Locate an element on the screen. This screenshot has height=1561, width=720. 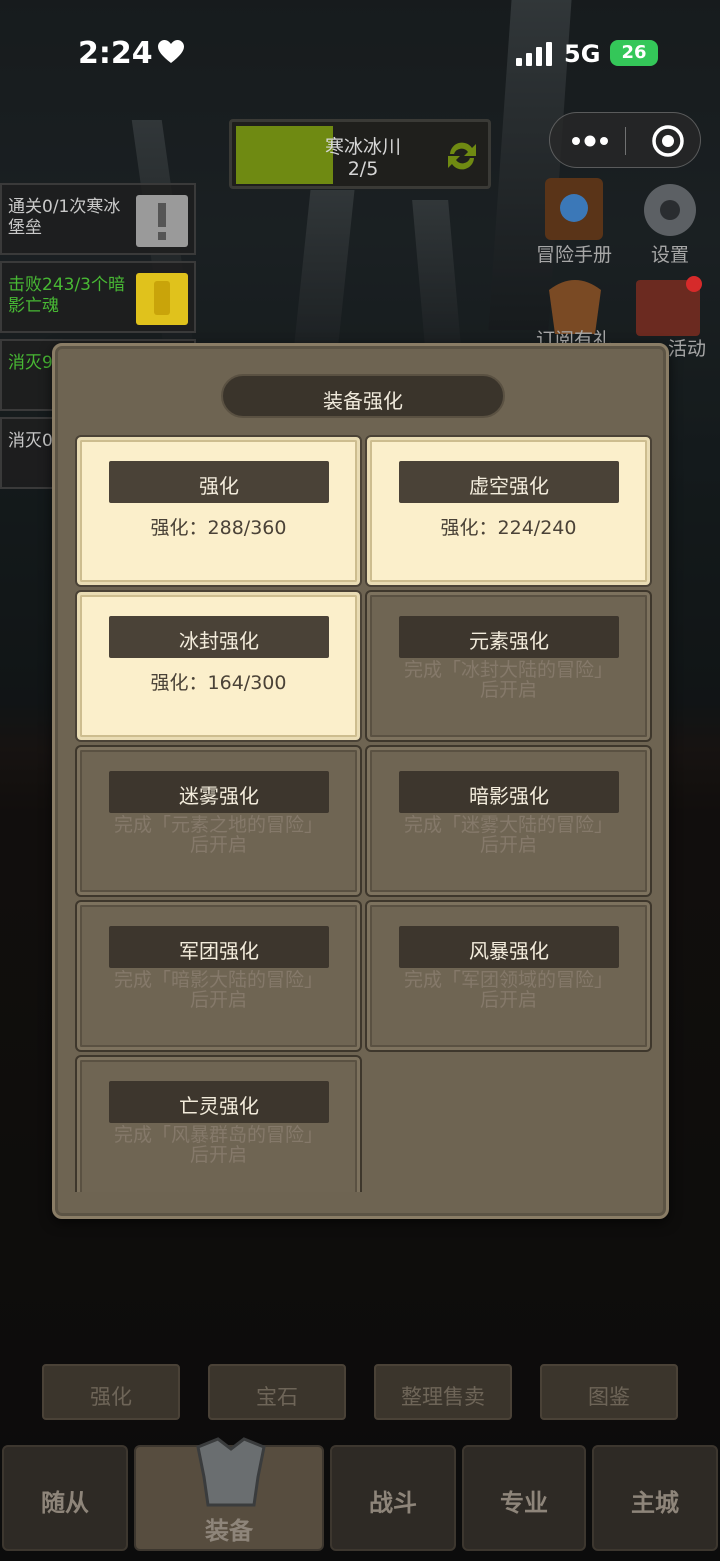
enhance-card-element: 元素强化 完成「冰封大陆的冒险」后开启 is located at coordinates (508, 666).